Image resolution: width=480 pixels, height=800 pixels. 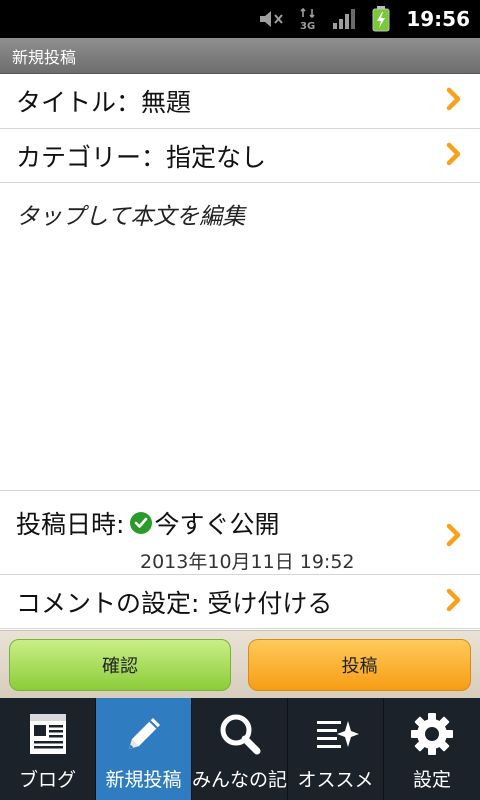 What do you see at coordinates (240, 734) in the screenshot?
I see `search-icon` at bounding box center [240, 734].